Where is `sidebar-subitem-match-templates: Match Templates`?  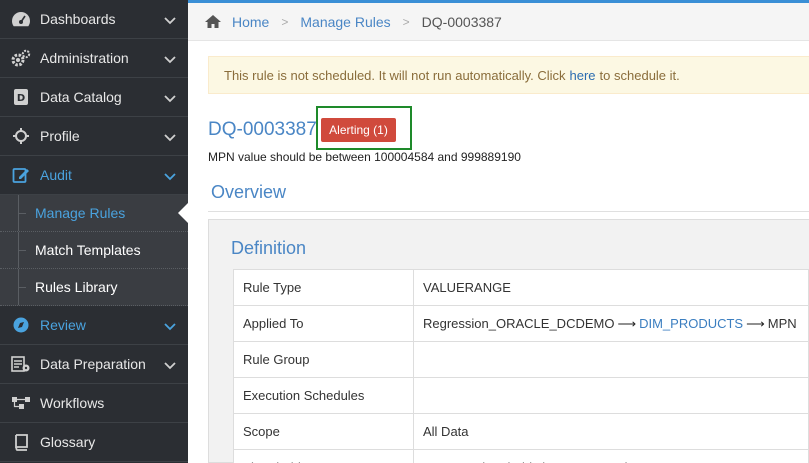 sidebar-subitem-match-templates: Match Templates is located at coordinates (94, 250).